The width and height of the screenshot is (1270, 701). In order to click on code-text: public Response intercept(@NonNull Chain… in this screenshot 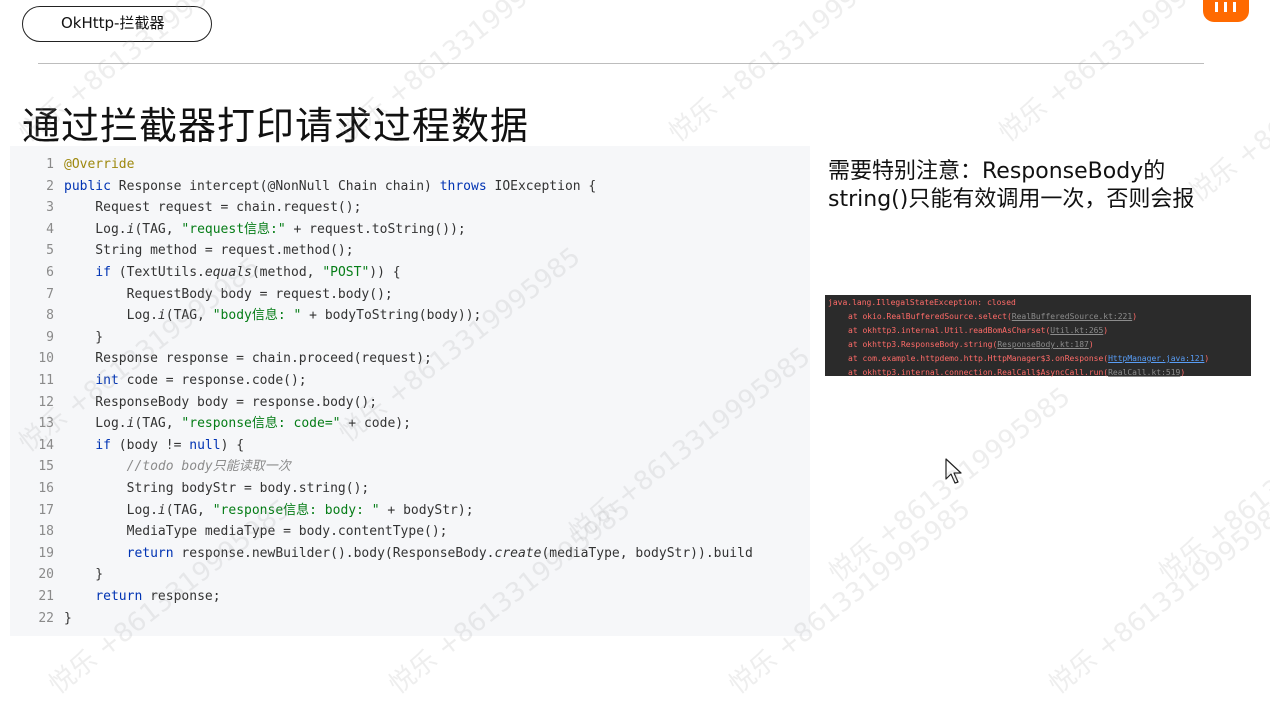, I will do `click(330, 186)`.